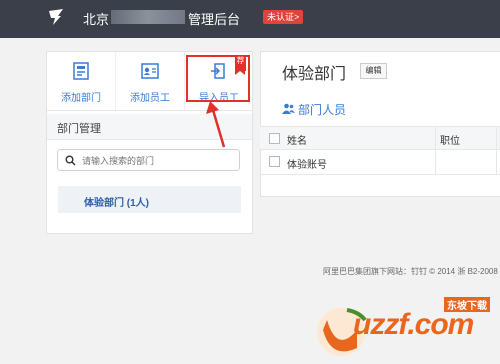  I want to click on row-checkbox, so click(274, 161).